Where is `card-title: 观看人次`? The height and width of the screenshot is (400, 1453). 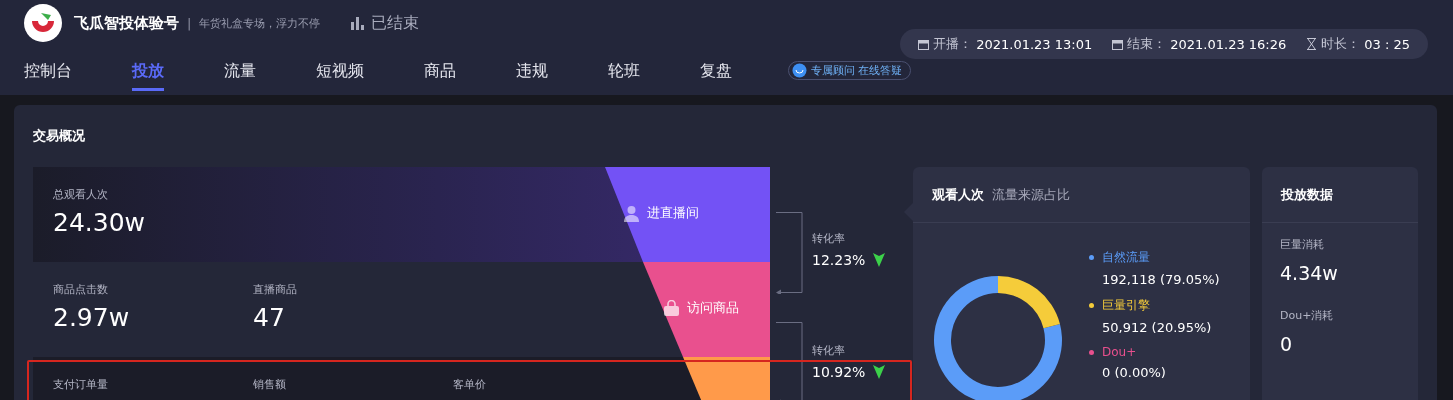 card-title: 观看人次 is located at coordinates (958, 194).